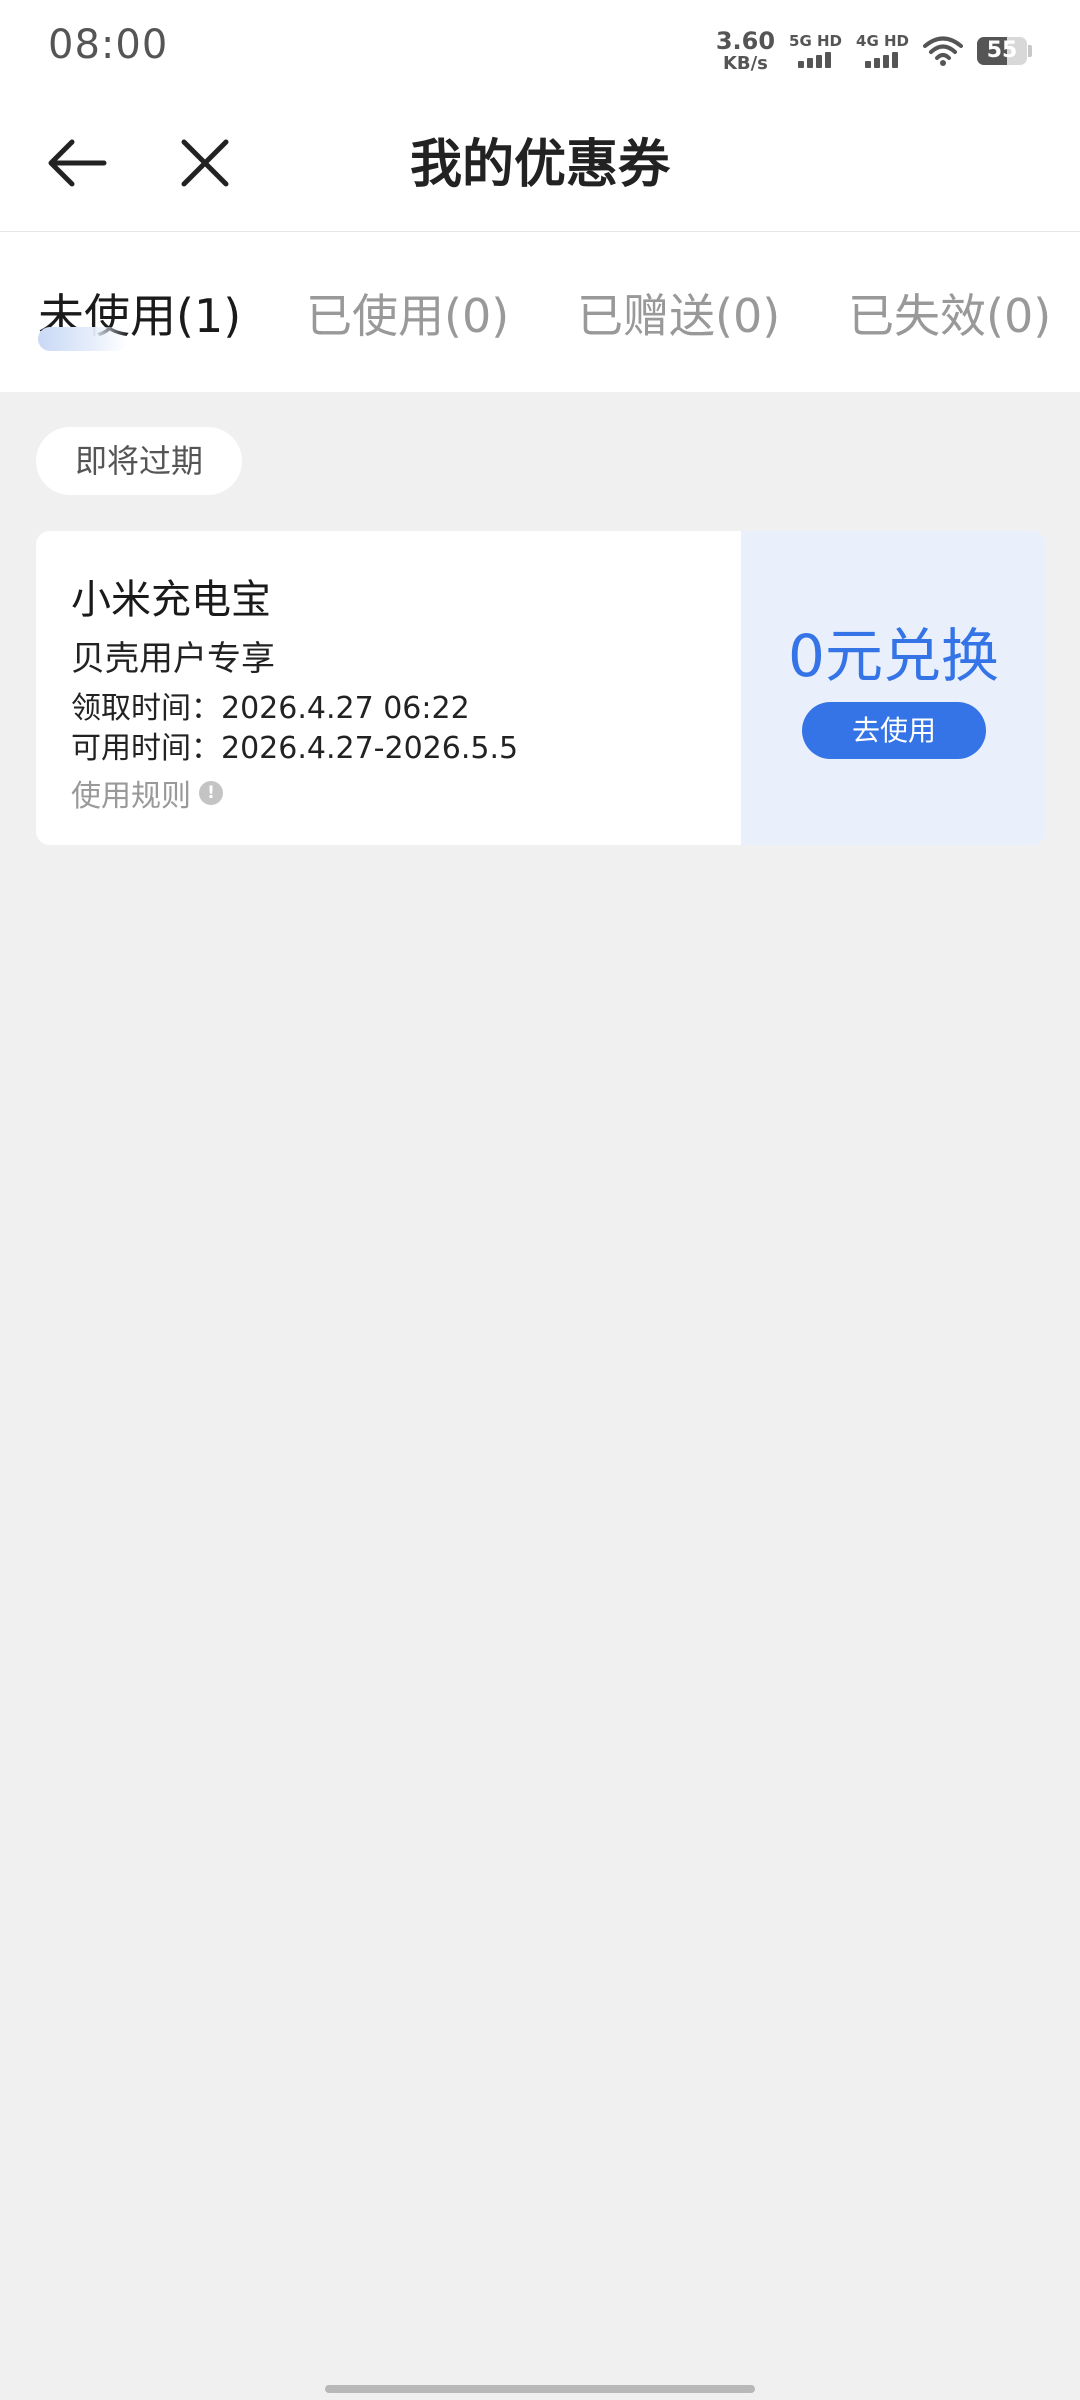 Image resolution: width=1080 pixels, height=2400 pixels. Describe the element at coordinates (173, 659) in the screenshot. I see `coupon-subtitle: 贝壳用户专享` at that location.